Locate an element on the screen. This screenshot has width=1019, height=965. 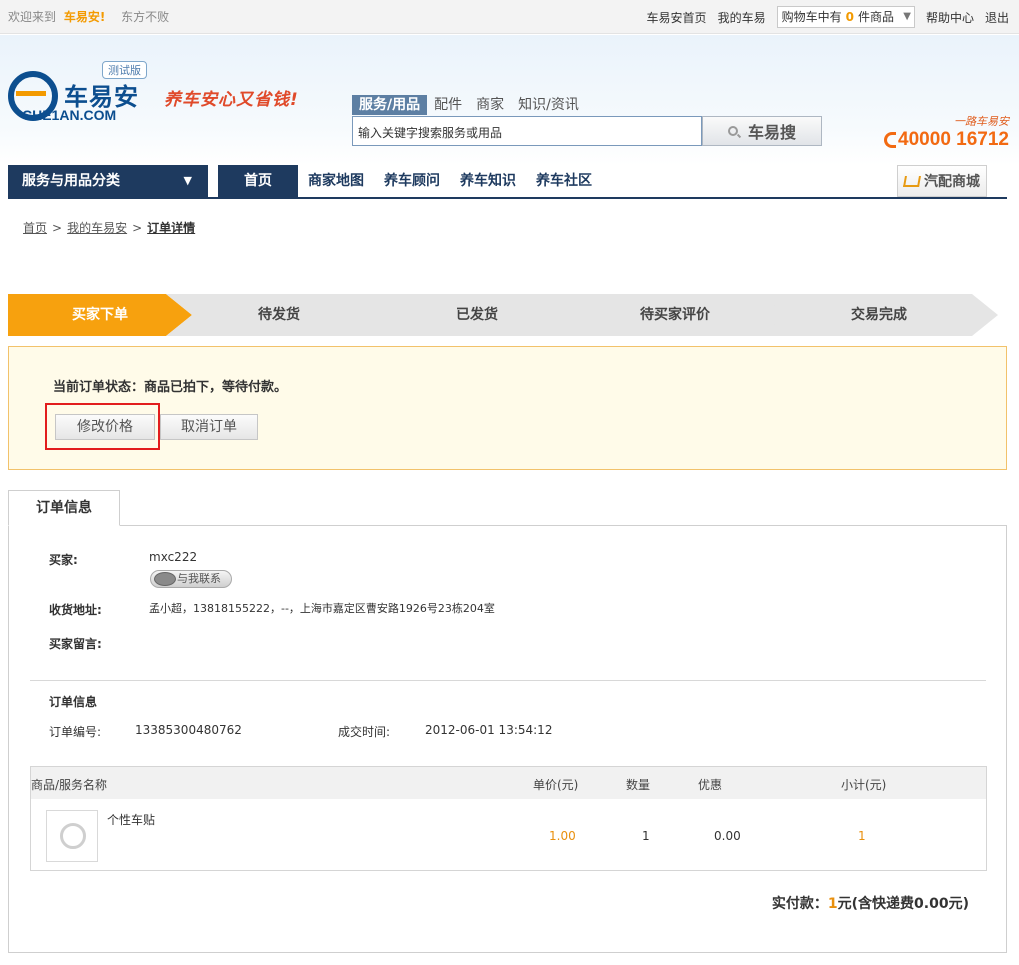
cart-count: 0 is located at coordinates (849, 17).